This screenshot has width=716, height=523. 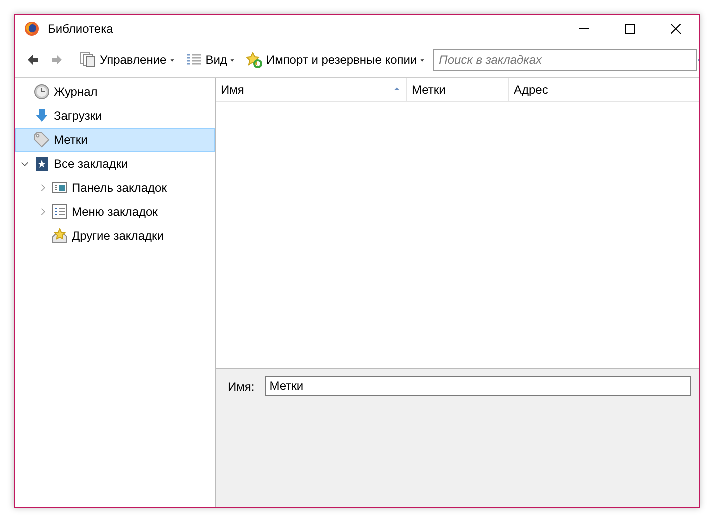 I want to click on down-arrow-icon, so click(x=42, y=116).